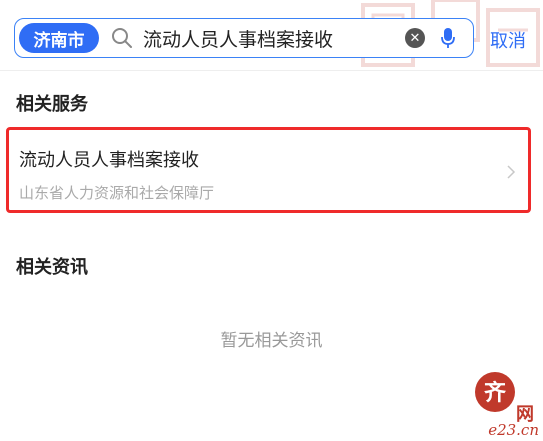 Image resolution: width=543 pixels, height=441 pixels. What do you see at coordinates (415, 38) in the screenshot?
I see `clear-icon: ✕` at bounding box center [415, 38].